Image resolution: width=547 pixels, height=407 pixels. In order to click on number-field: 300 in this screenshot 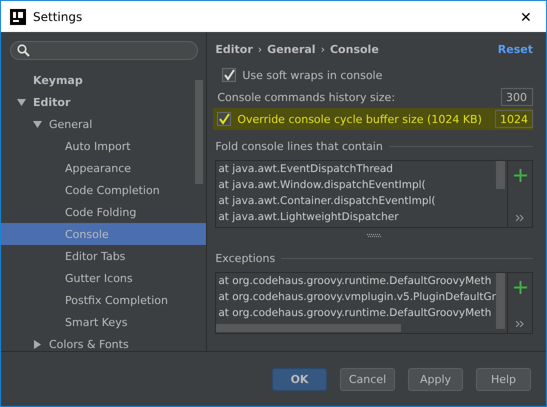, I will do `click(517, 97)`.